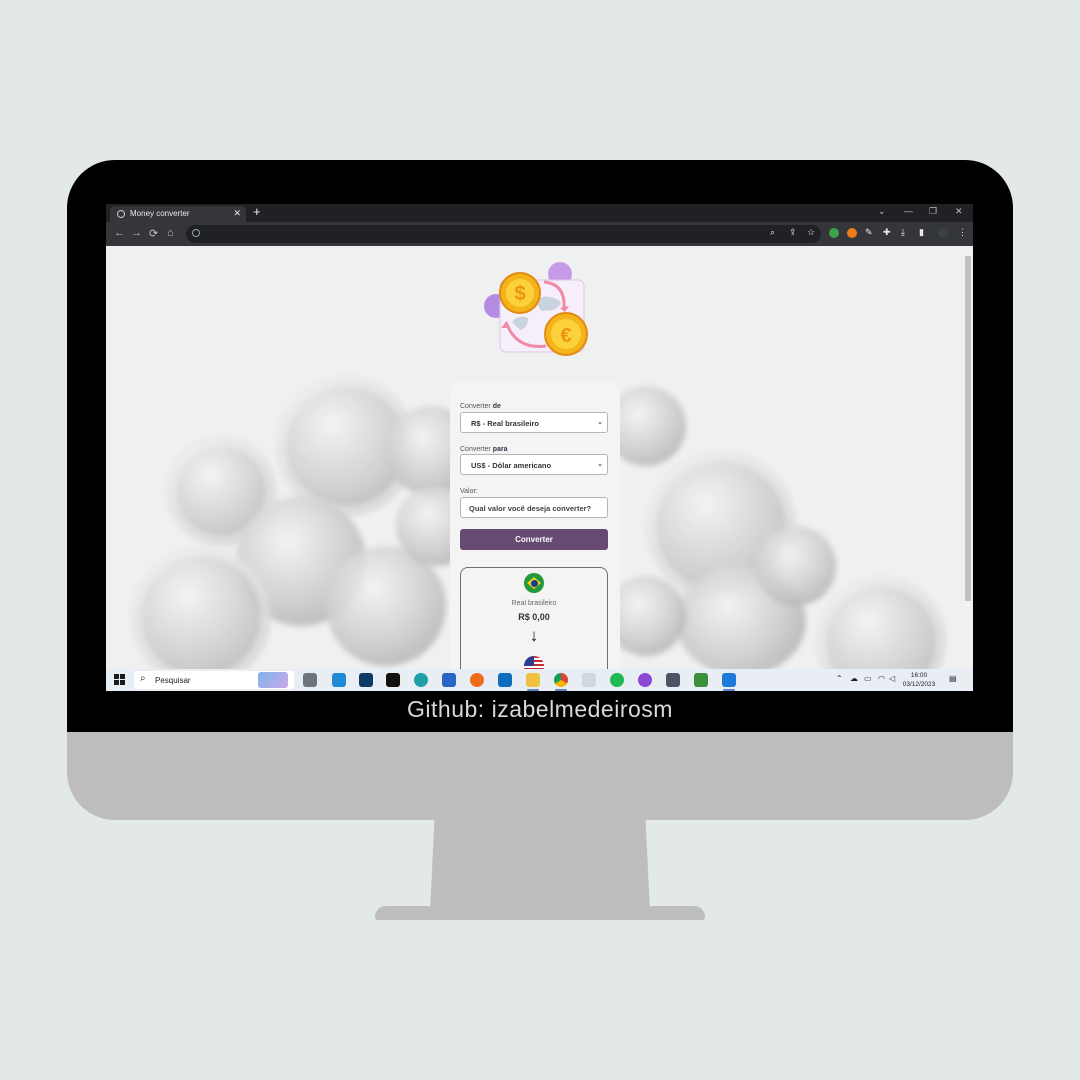  I want to click on taskbar-clock: 16:00 03/12/2023, so click(919, 680).